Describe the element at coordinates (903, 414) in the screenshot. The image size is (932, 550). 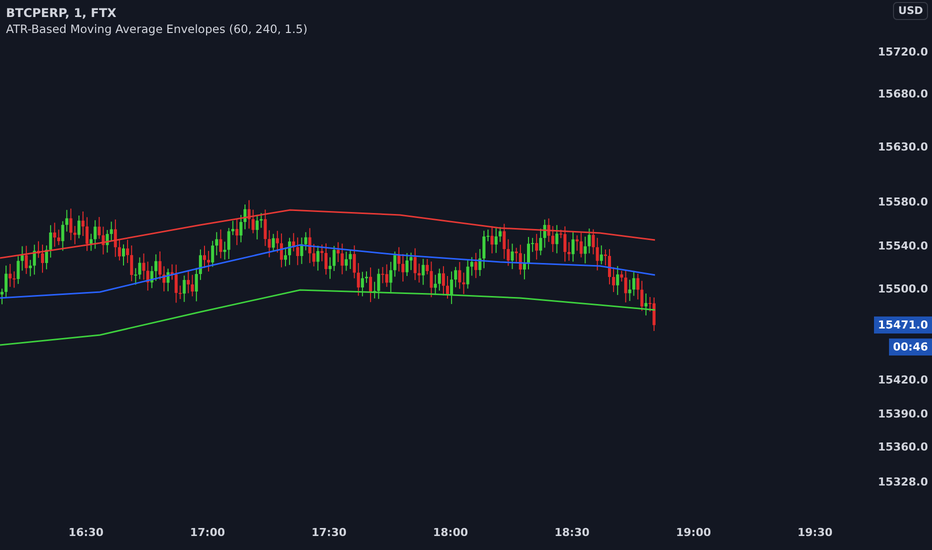
I see `price-label: 15390.0` at that location.